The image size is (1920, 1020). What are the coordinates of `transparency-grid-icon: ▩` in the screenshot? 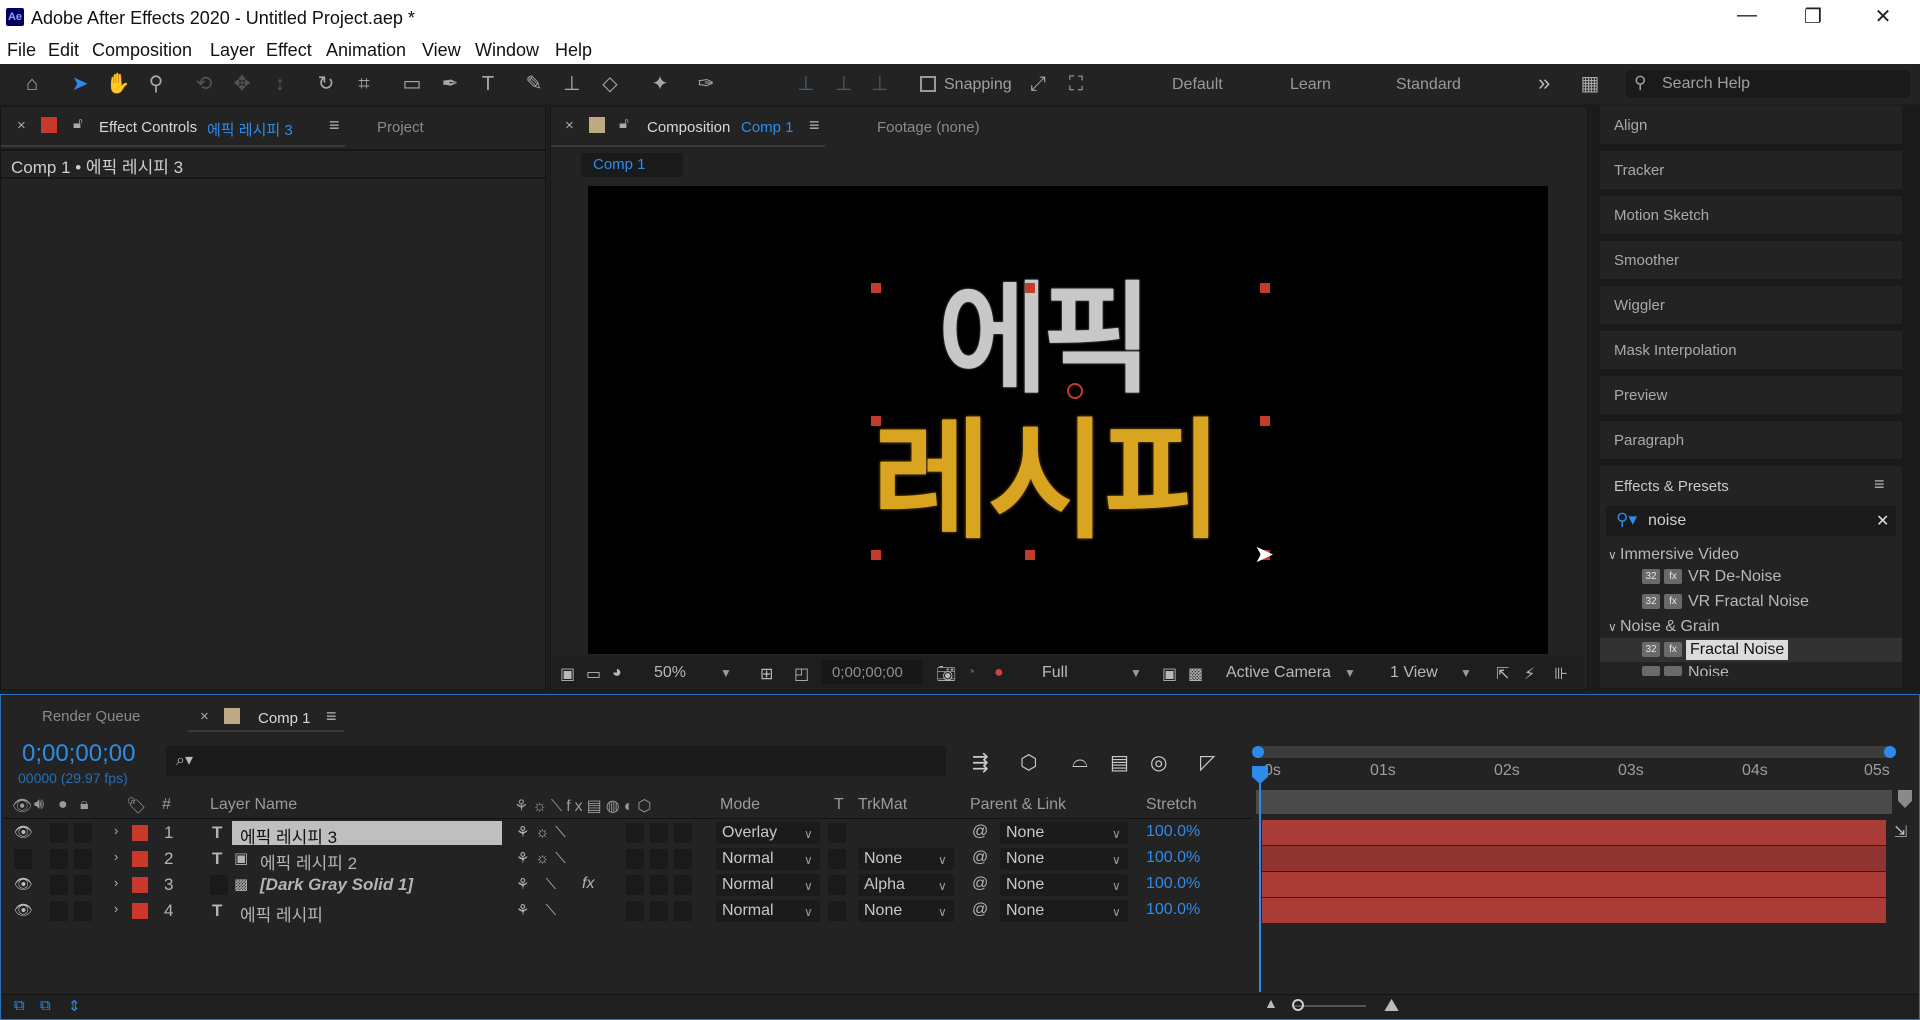 It's located at (1195, 674).